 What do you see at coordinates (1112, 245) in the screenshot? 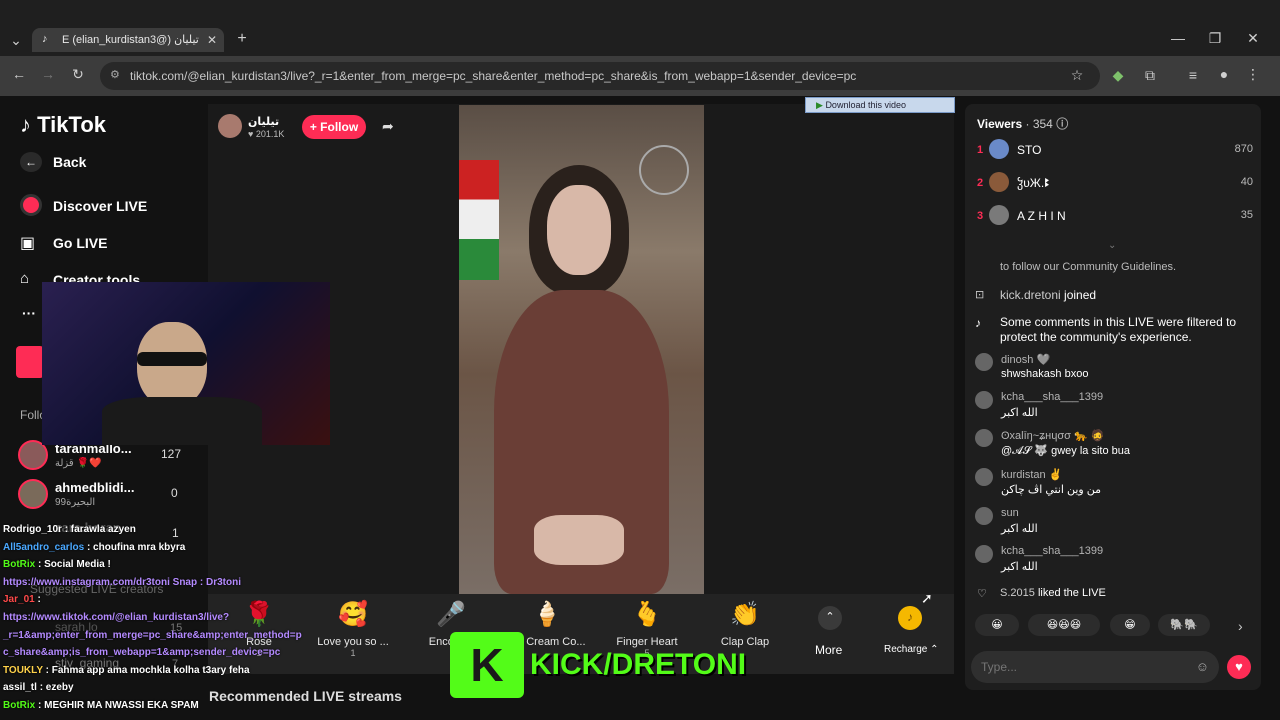
I see `expand-chevron-icon: ⌄` at bounding box center [1112, 245].